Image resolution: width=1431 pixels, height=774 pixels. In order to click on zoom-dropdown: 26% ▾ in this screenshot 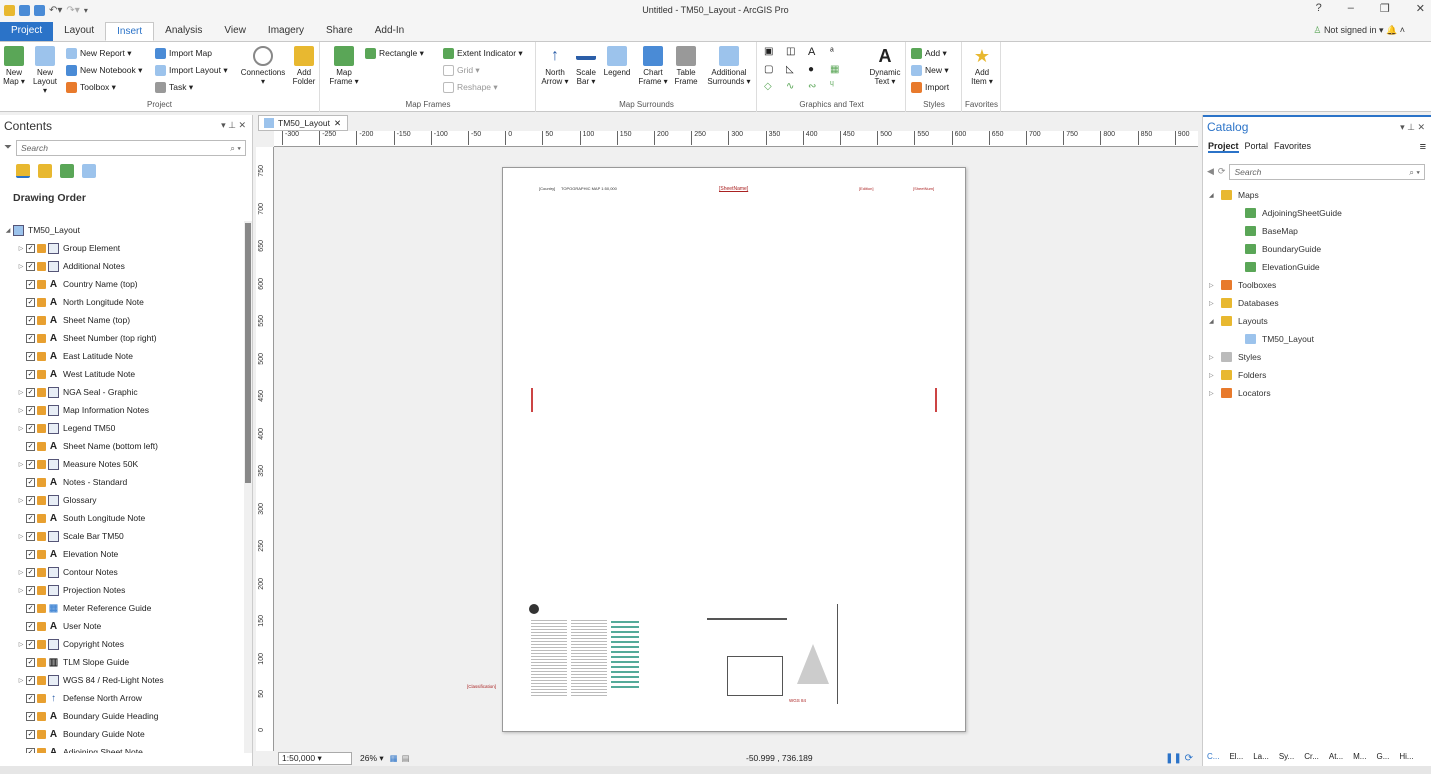, I will do `click(372, 758)`.